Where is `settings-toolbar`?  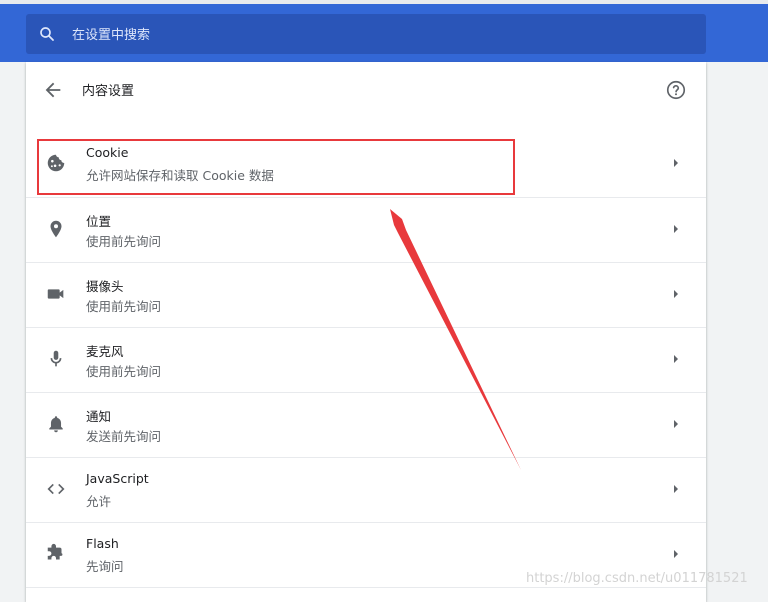
settings-toolbar is located at coordinates (384, 33).